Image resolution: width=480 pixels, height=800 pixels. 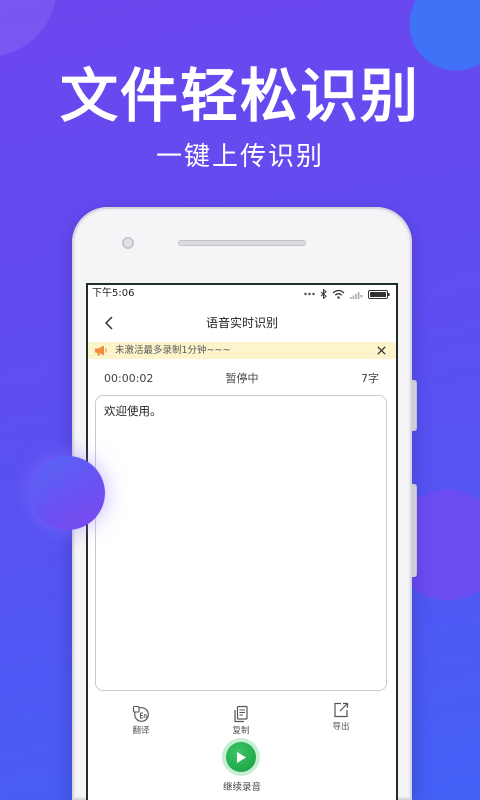 What do you see at coordinates (338, 294) in the screenshot?
I see `wifi-icon` at bounding box center [338, 294].